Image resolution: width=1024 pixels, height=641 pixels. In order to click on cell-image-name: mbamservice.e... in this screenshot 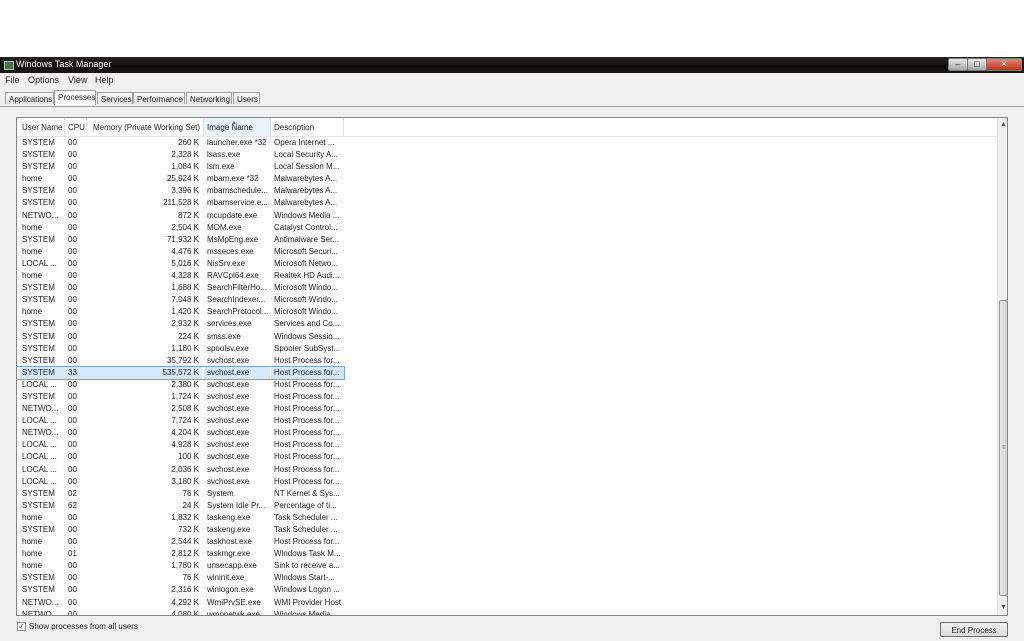, I will do `click(237, 203)`.